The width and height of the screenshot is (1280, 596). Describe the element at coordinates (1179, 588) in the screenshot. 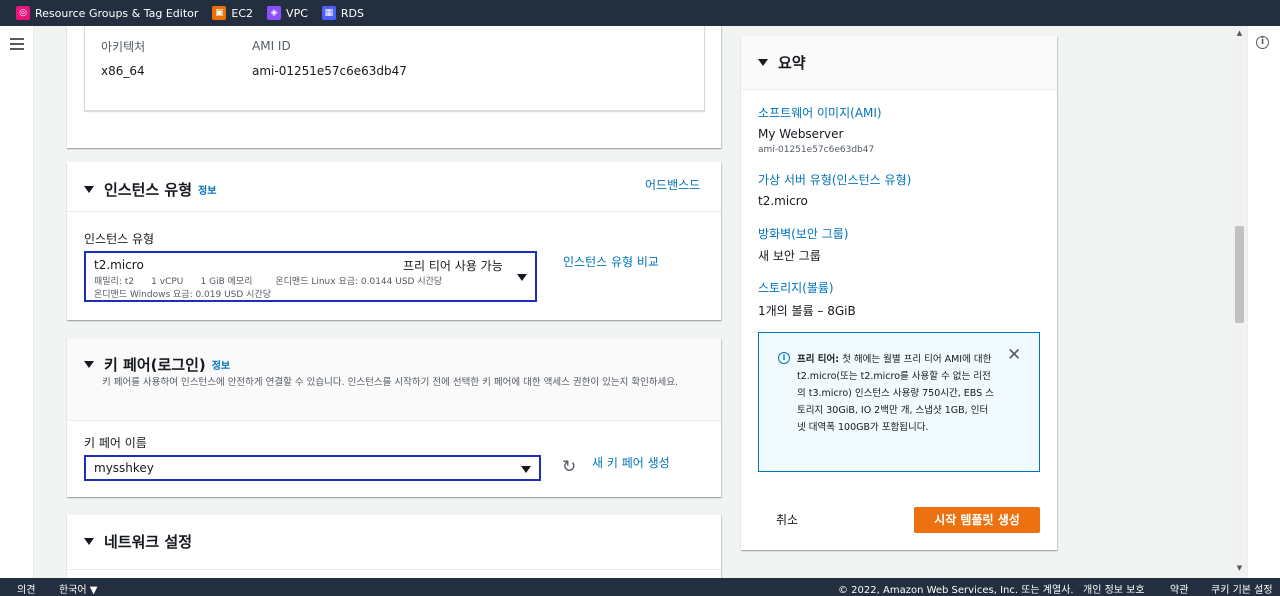

I see `terms-link: 약관` at that location.